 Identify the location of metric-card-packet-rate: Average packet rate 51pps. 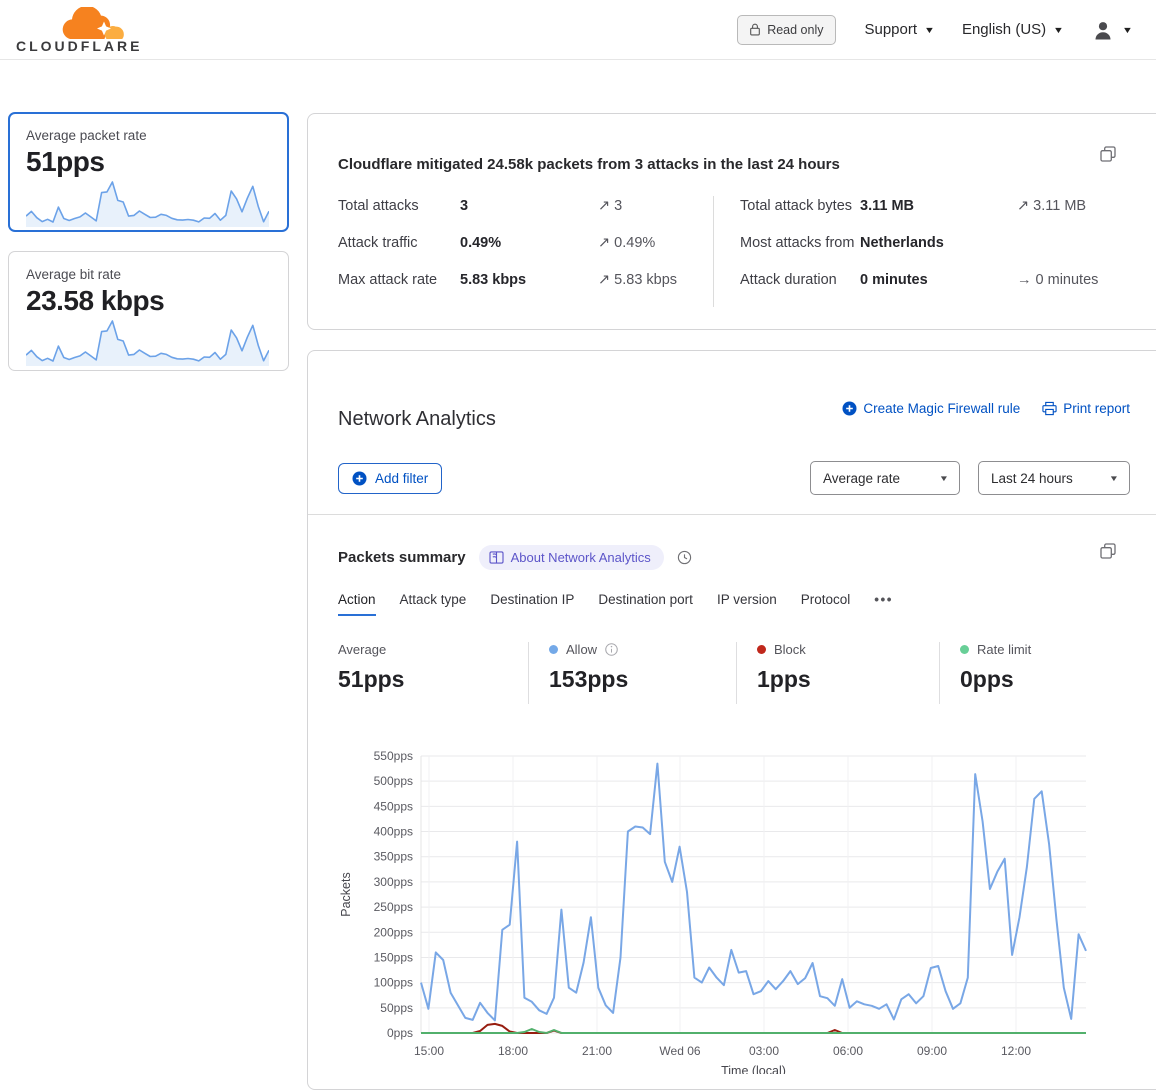
(148, 172).